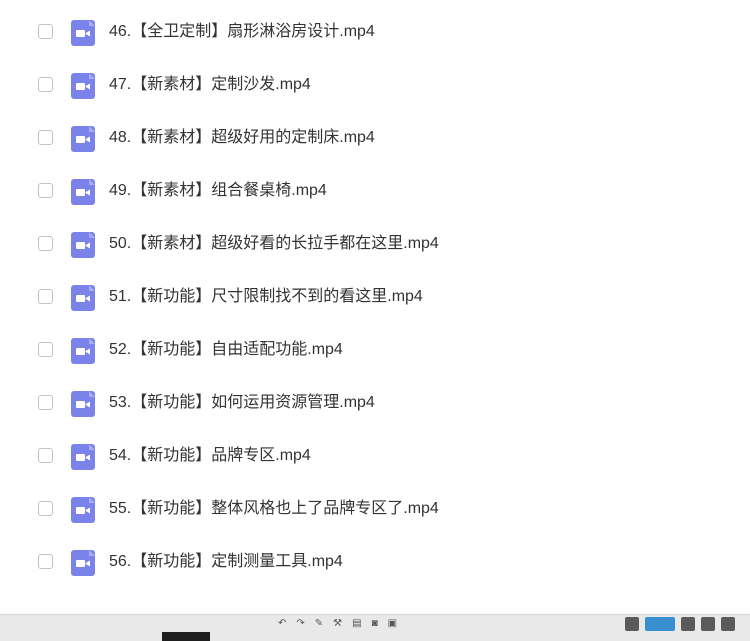 Image resolution: width=750 pixels, height=641 pixels. What do you see at coordinates (708, 624) in the screenshot?
I see `save-as-icon` at bounding box center [708, 624].